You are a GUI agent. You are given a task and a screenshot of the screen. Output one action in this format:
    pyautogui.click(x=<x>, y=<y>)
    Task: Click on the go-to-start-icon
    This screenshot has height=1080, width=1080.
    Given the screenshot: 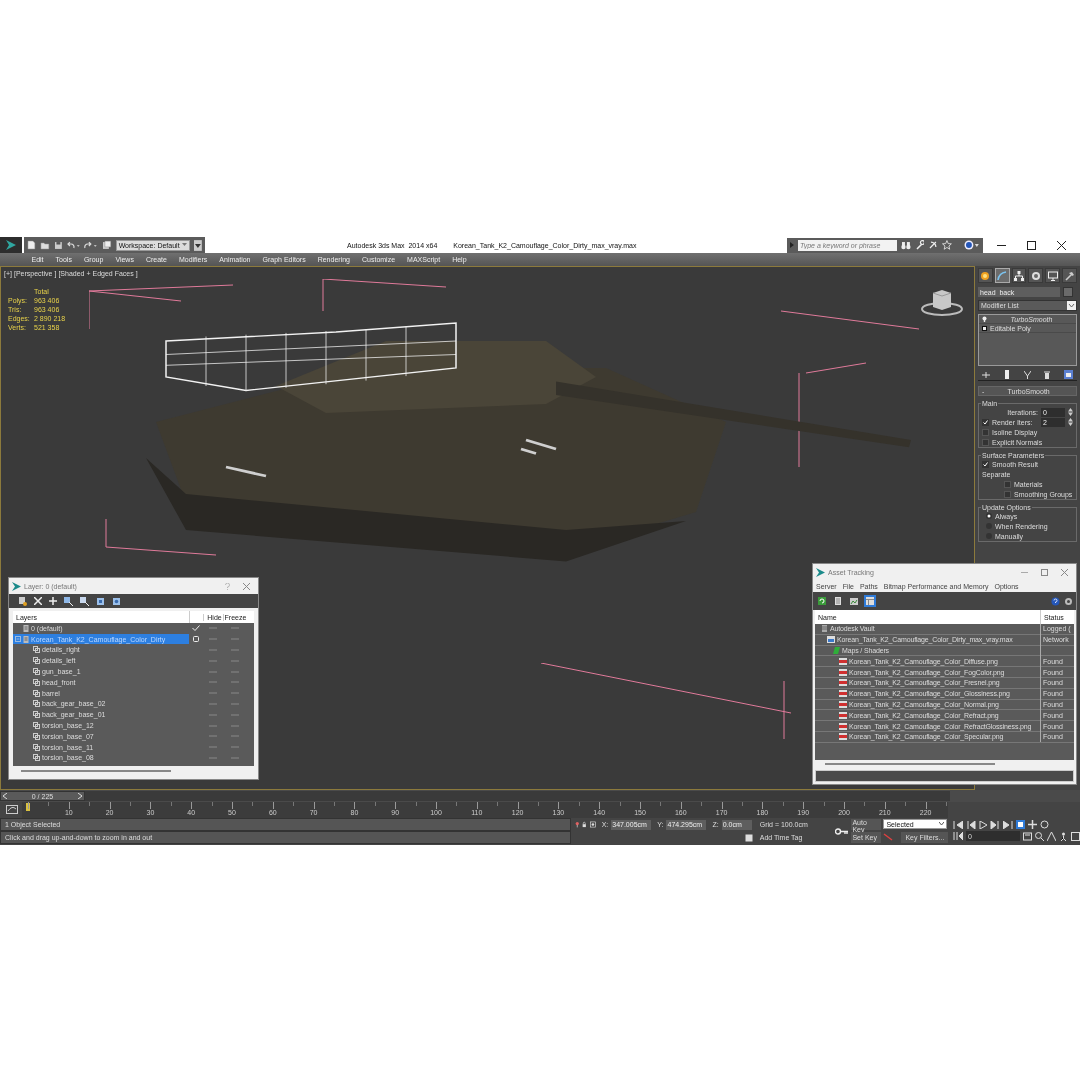 What is the action you would take?
    pyautogui.click(x=958, y=824)
    